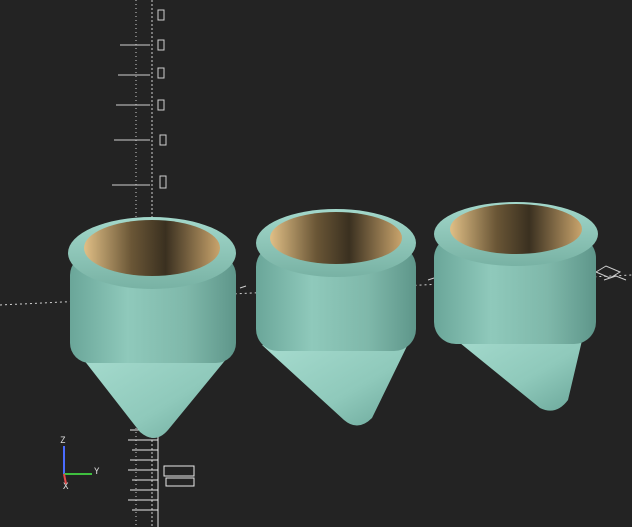  What do you see at coordinates (63, 441) in the screenshot?
I see `z-axis-label: Z` at bounding box center [63, 441].